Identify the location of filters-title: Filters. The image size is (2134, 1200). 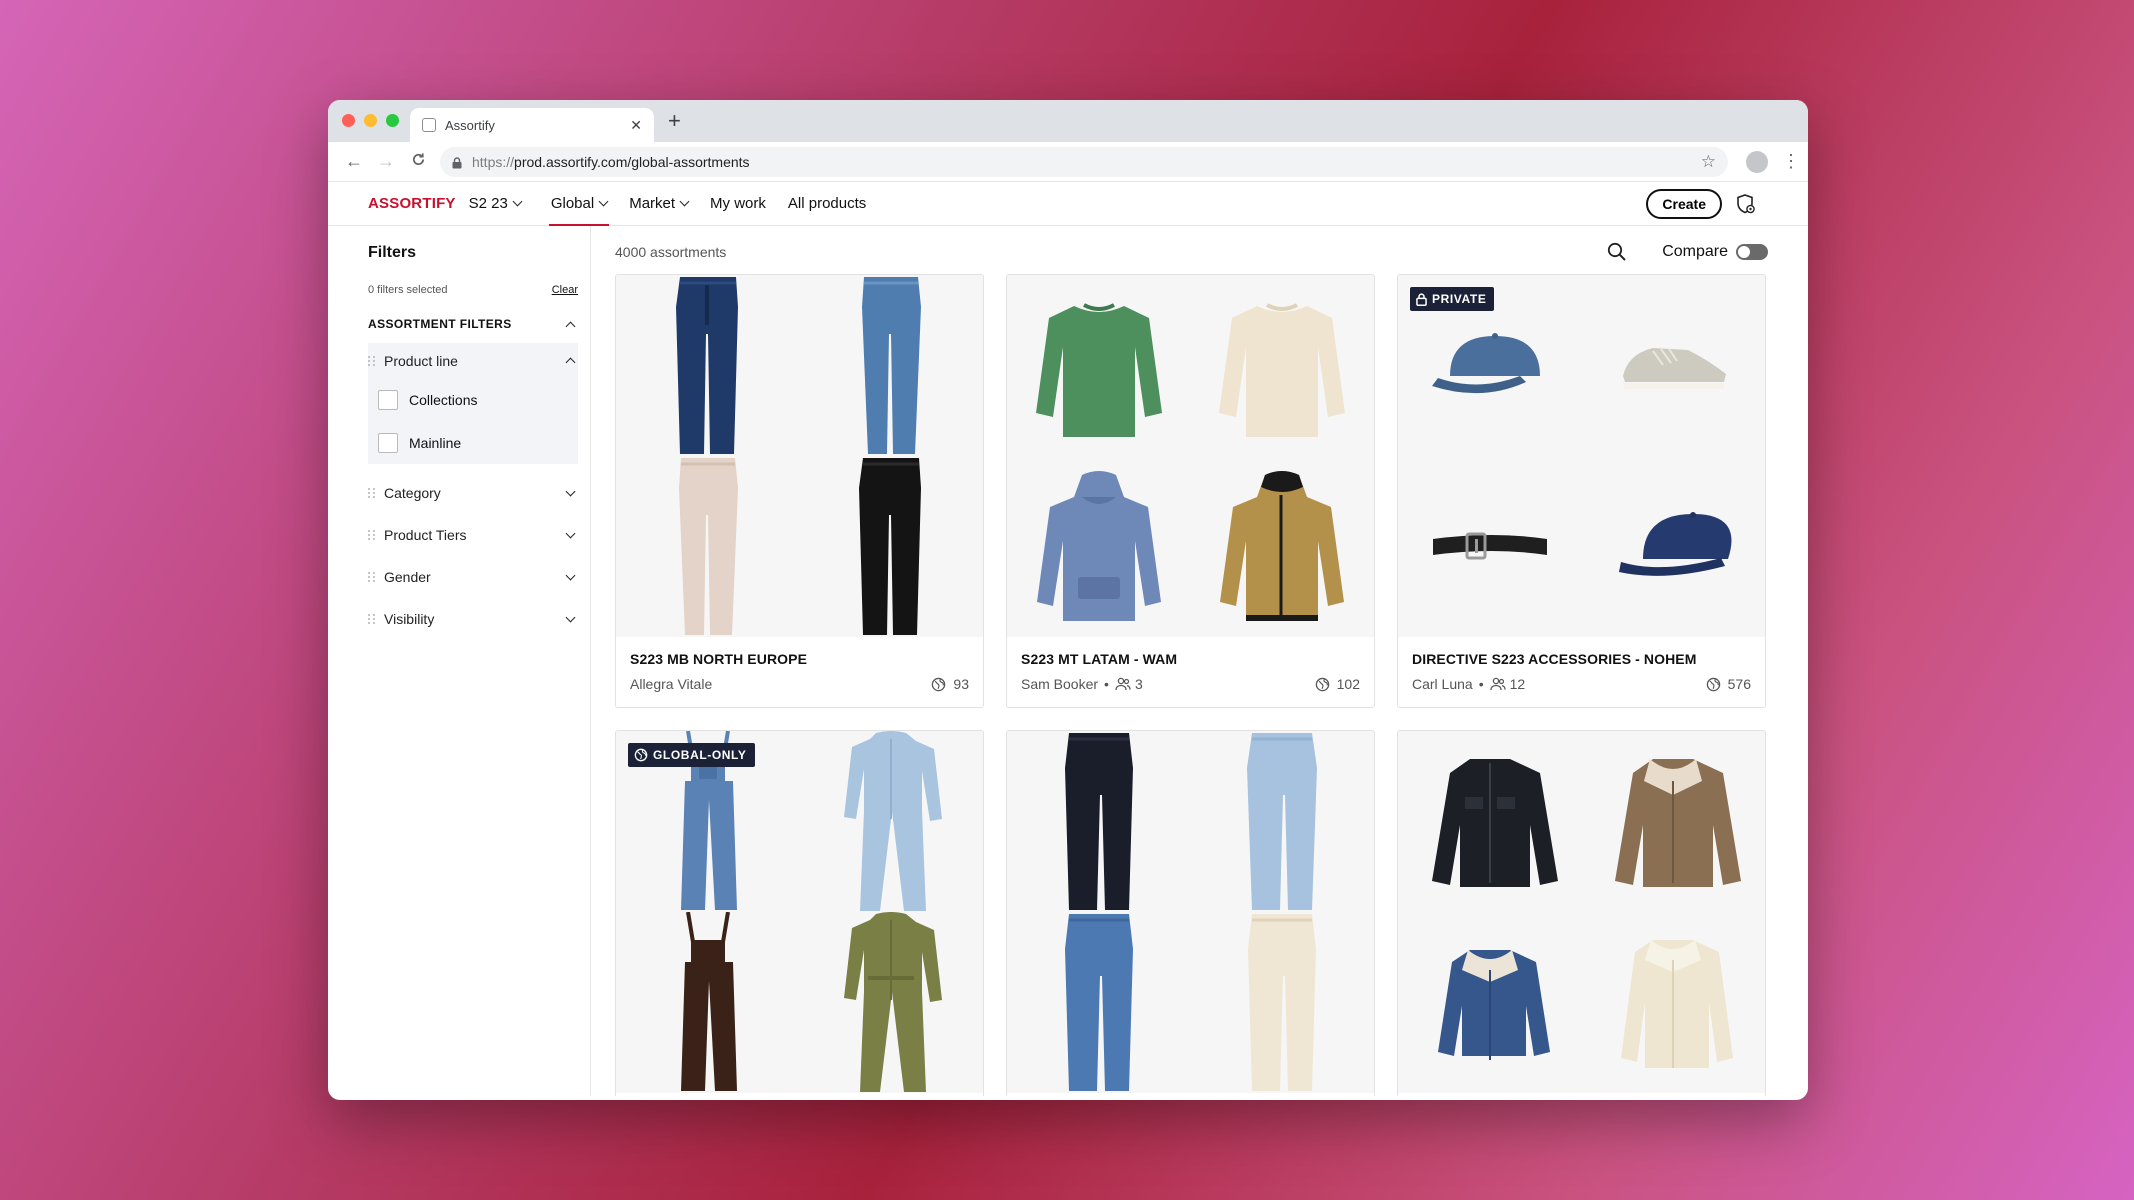
(392, 252).